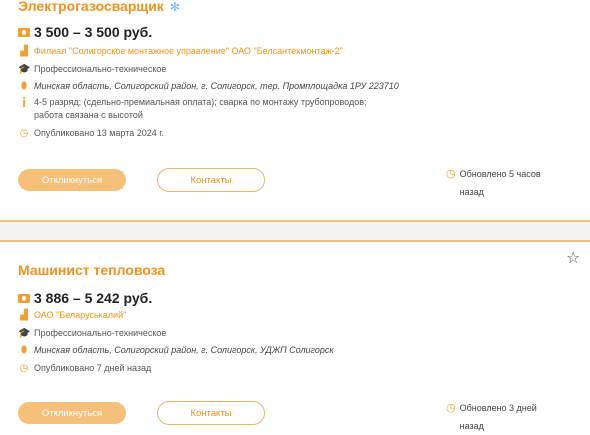  Describe the element at coordinates (93, 32) in the screenshot. I see `salary-value: 3 500 – 3 500 руб.` at that location.